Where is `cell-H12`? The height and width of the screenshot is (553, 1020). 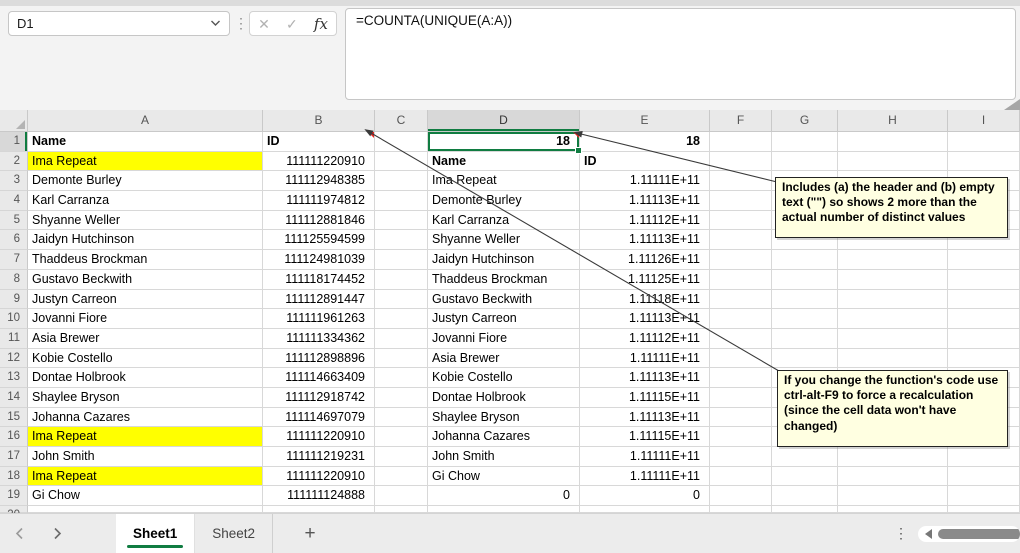 cell-H12 is located at coordinates (893, 358).